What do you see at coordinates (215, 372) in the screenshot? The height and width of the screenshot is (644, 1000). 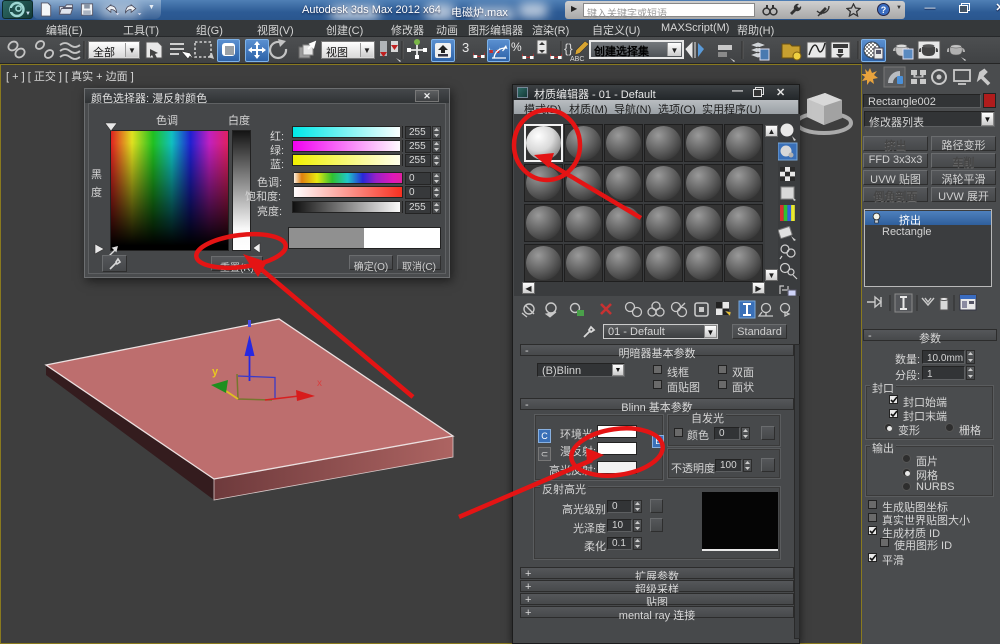 I see `svg-text: y` at bounding box center [215, 372].